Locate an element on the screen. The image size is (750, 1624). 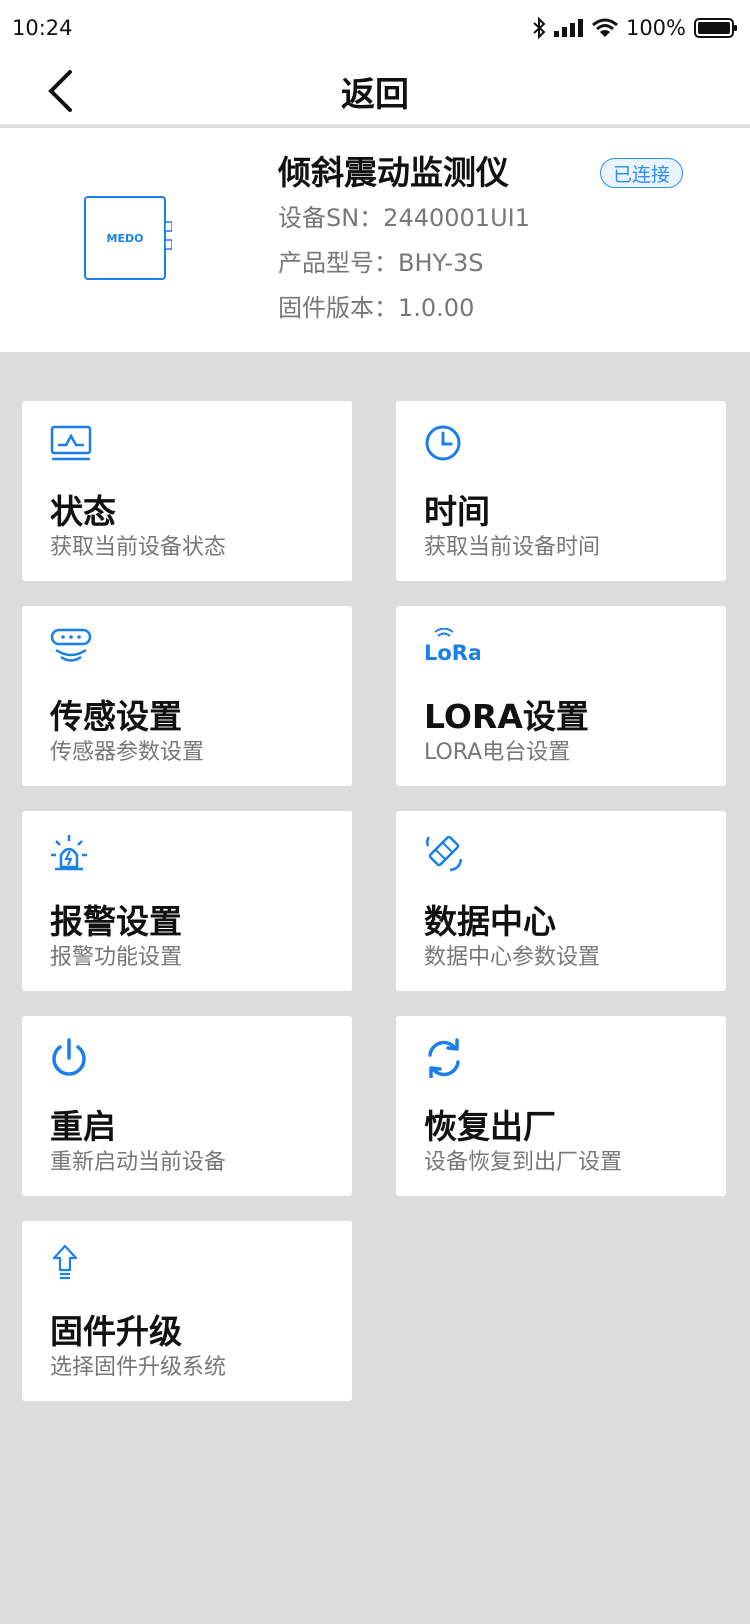
clock-icon is located at coordinates (443, 443).